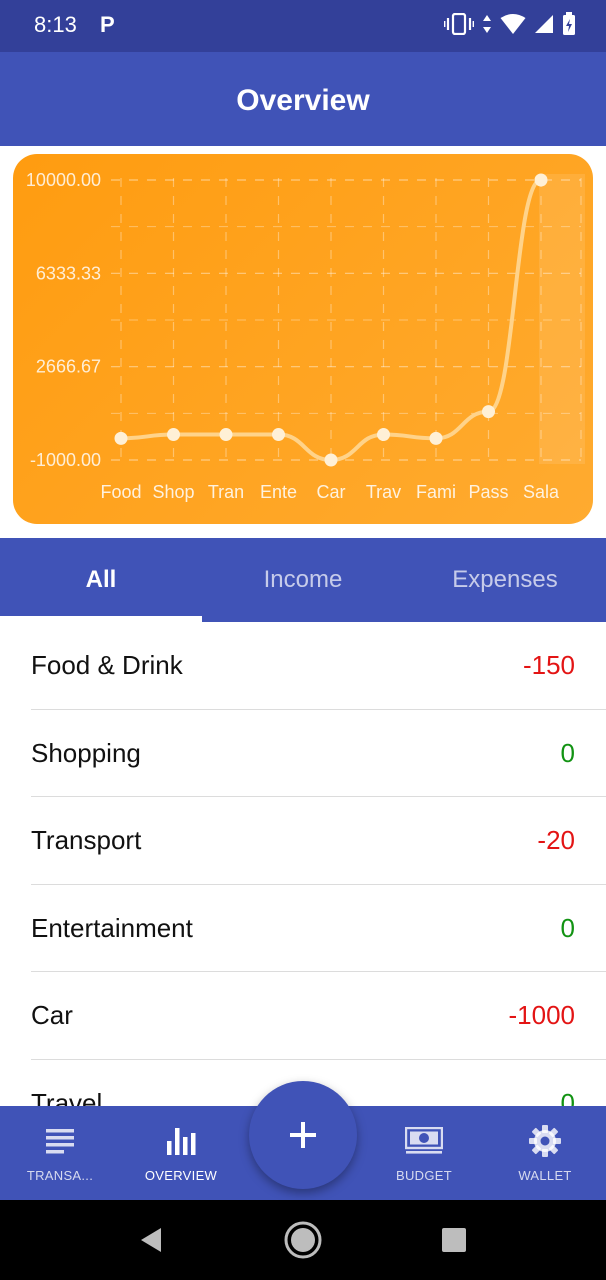  I want to click on x-tick-label: Shop, so click(173, 492).